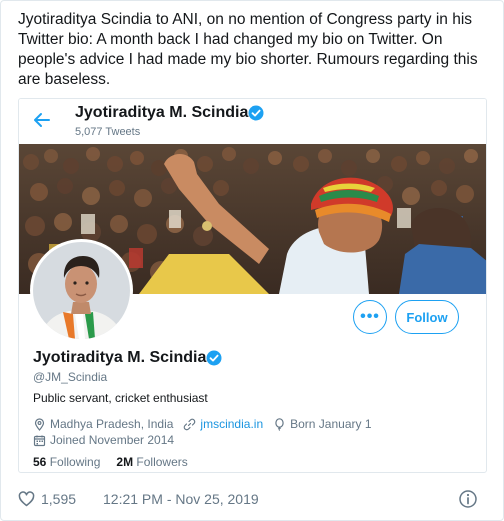 The height and width of the screenshot is (521, 504). What do you see at coordinates (181, 499) in the screenshot?
I see `tweet-timestamp: 12:21 PM - Nov 25, 2019` at bounding box center [181, 499].